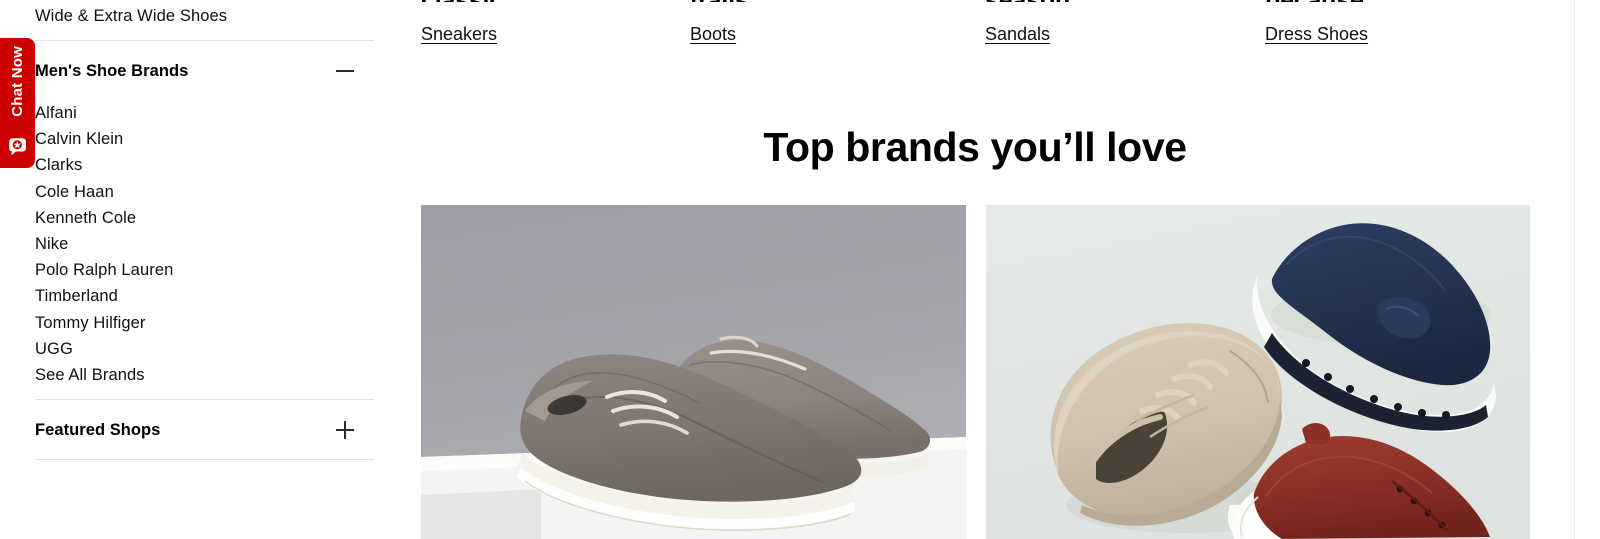 This screenshot has height=539, width=1600. Describe the element at coordinates (1400, 1) in the screenshot. I see `promo-heading: because` at that location.